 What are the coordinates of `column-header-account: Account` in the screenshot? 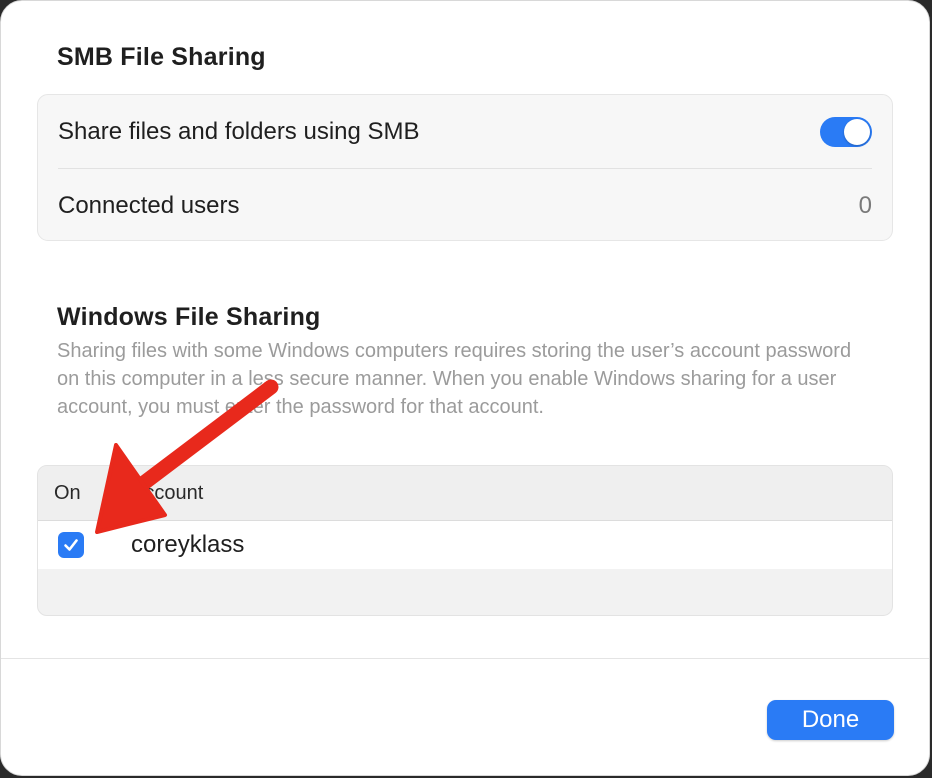 It's located at (167, 493).